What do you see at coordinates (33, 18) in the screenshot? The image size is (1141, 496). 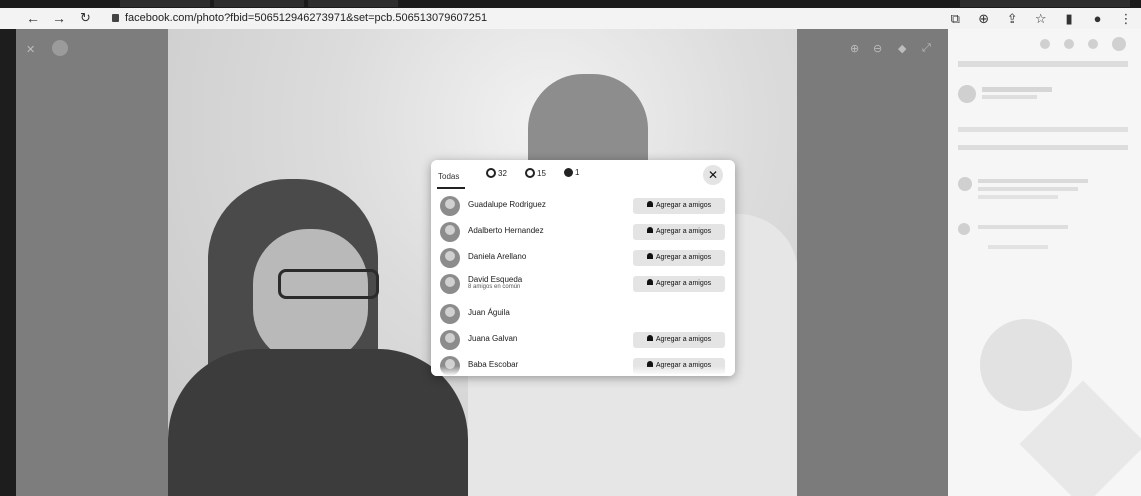 I see `back-icon: ←` at bounding box center [33, 18].